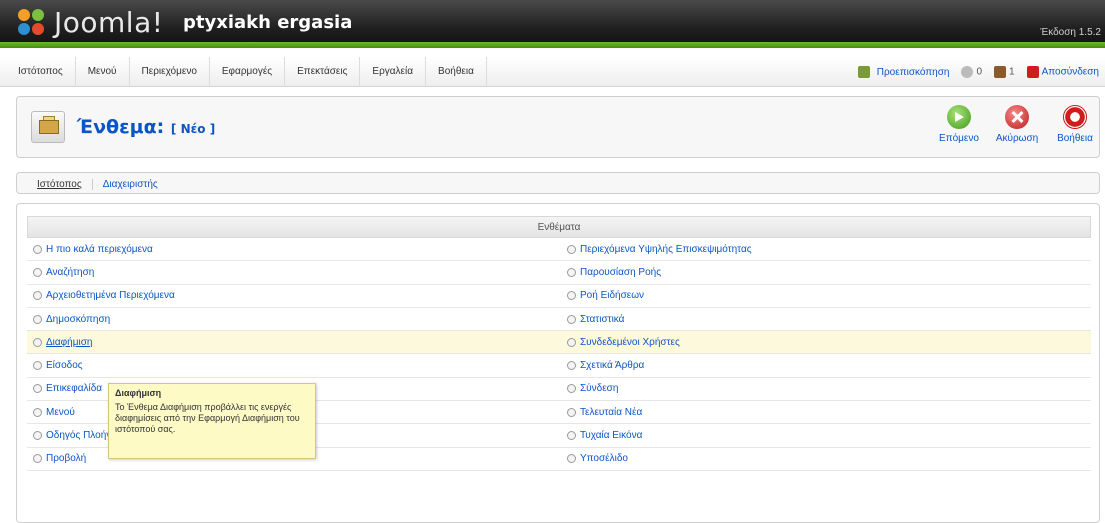  I want to click on logout-icon, so click(1032, 72).